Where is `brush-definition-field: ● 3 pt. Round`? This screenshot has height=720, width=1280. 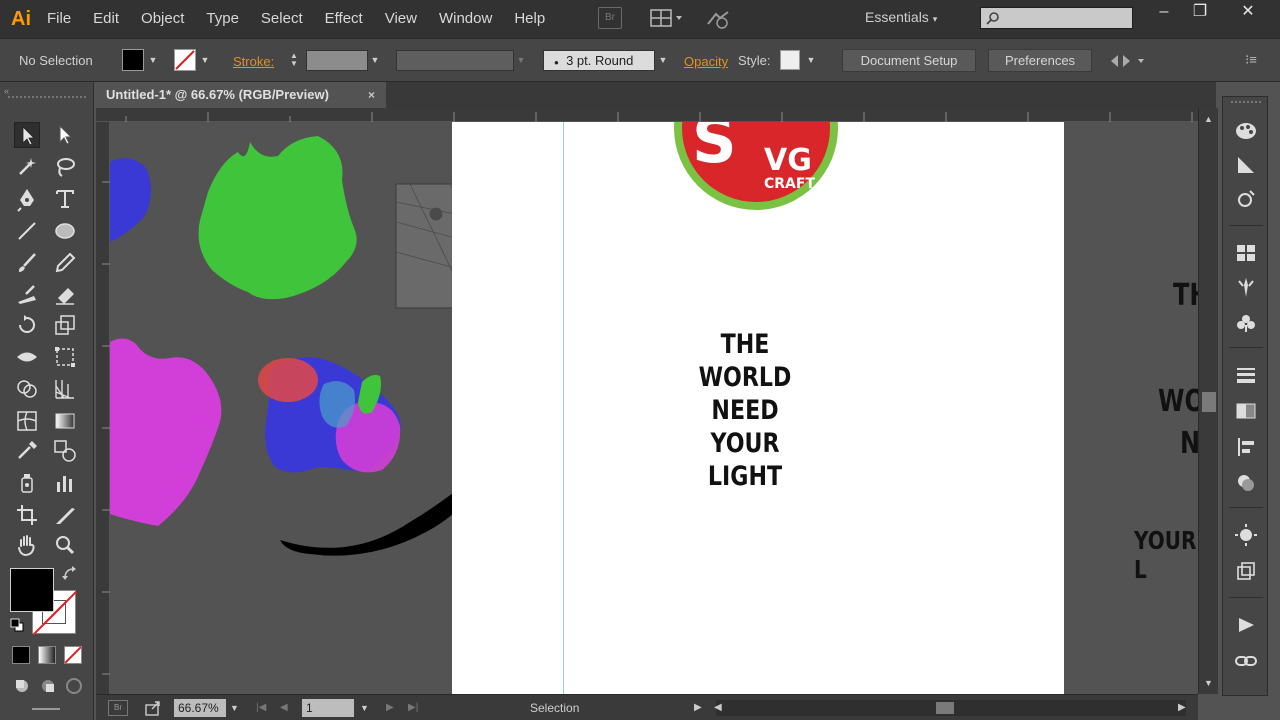 brush-definition-field: ● 3 pt. Round is located at coordinates (599, 60).